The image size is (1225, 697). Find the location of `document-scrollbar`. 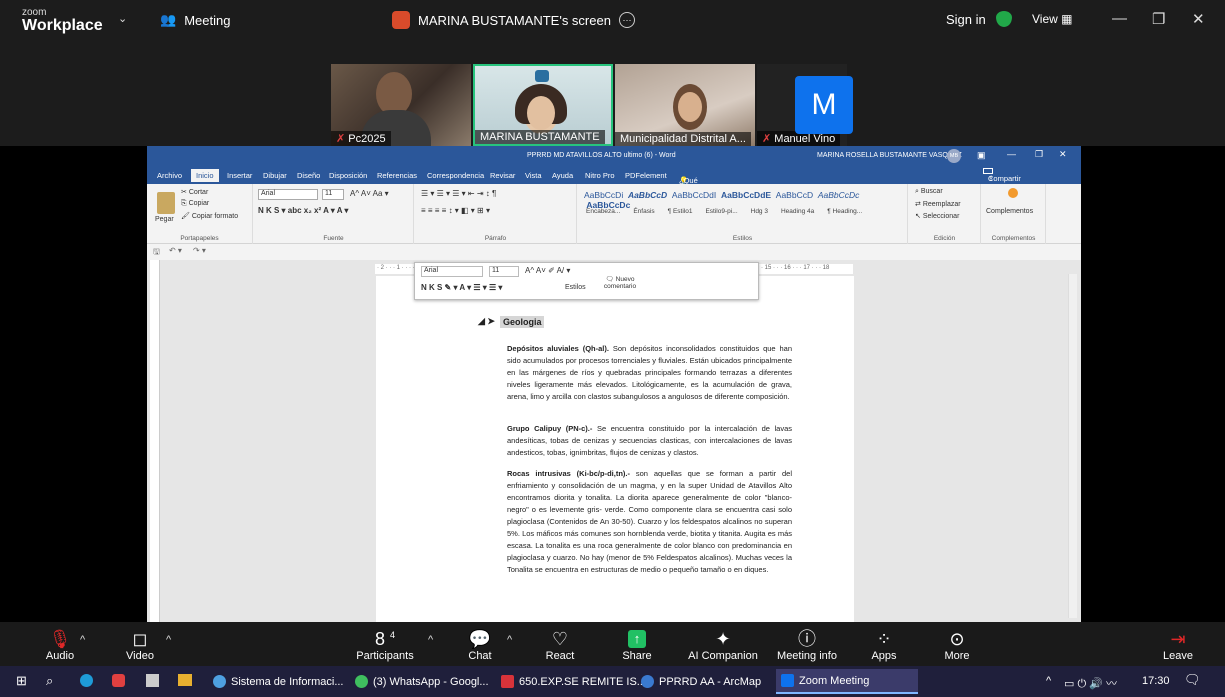

document-scrollbar is located at coordinates (1072, 446).